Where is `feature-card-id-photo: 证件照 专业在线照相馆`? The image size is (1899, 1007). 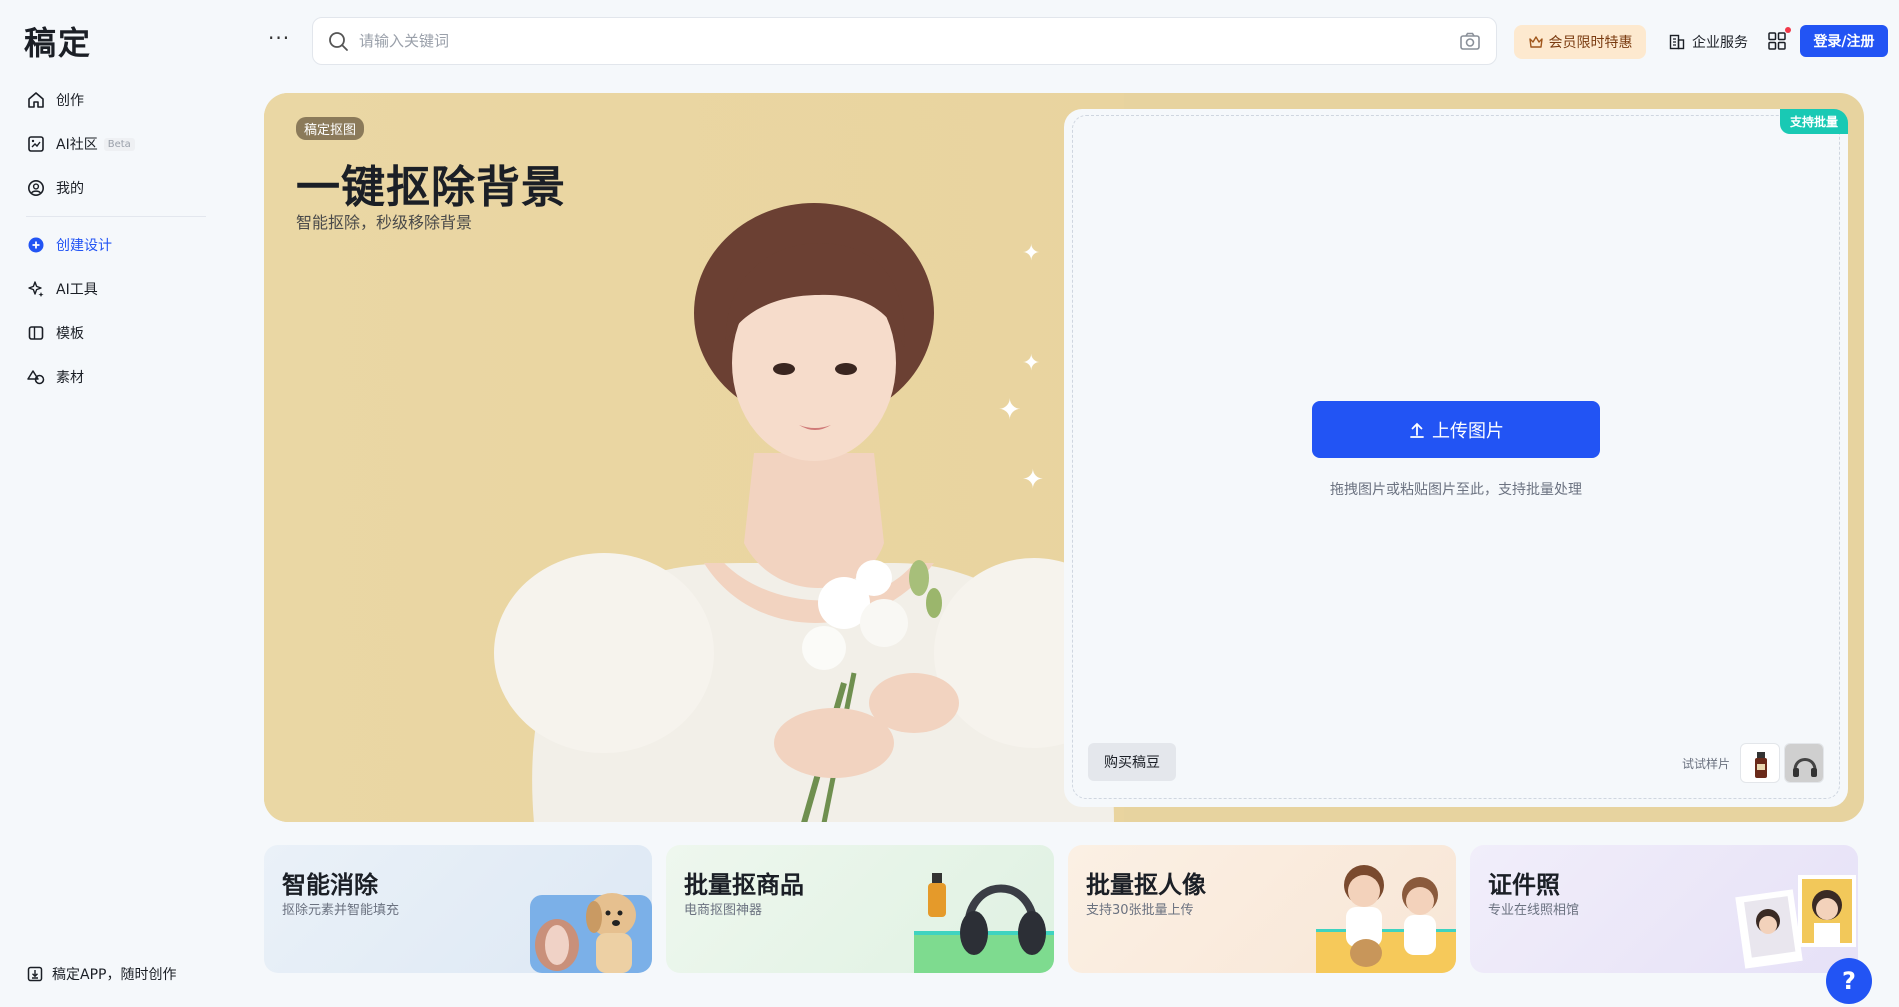
feature-card-id-photo: 证件照 专业在线照相馆 is located at coordinates (1664, 909).